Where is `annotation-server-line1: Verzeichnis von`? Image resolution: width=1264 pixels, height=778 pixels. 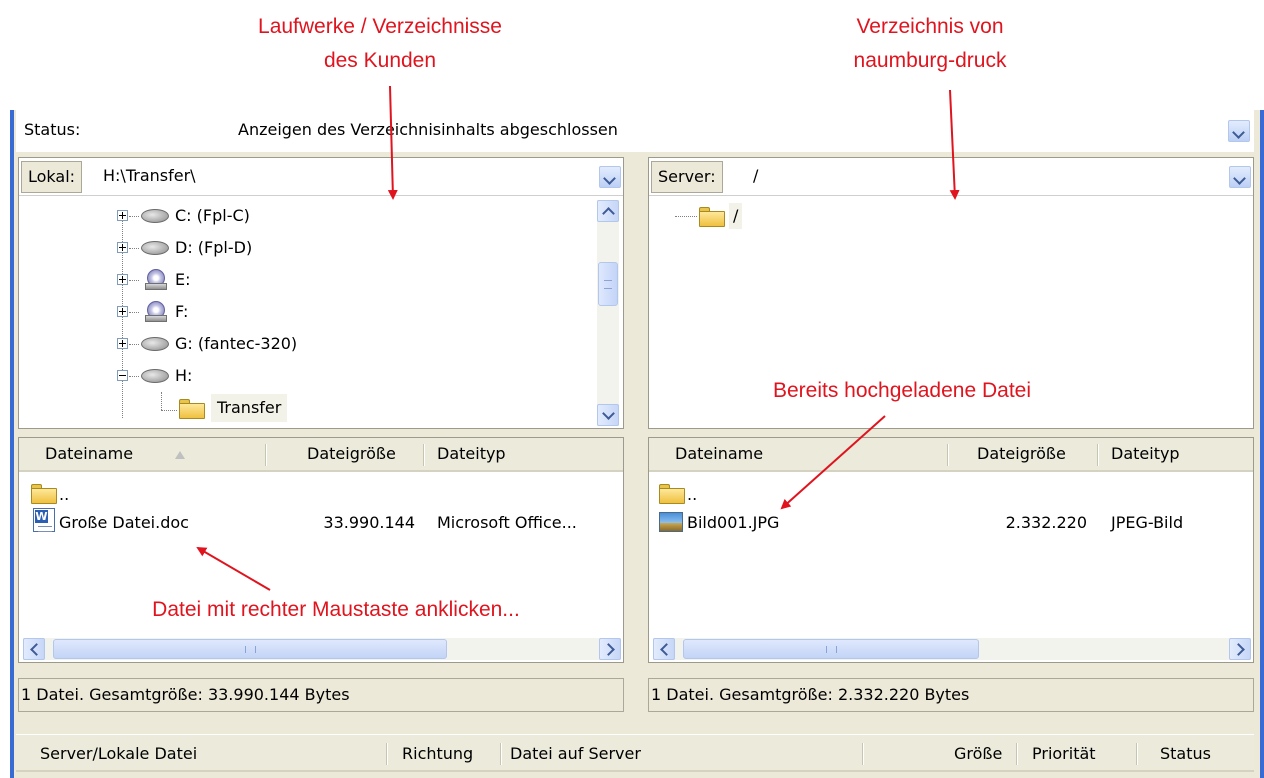 annotation-server-line1: Verzeichnis von is located at coordinates (930, 26).